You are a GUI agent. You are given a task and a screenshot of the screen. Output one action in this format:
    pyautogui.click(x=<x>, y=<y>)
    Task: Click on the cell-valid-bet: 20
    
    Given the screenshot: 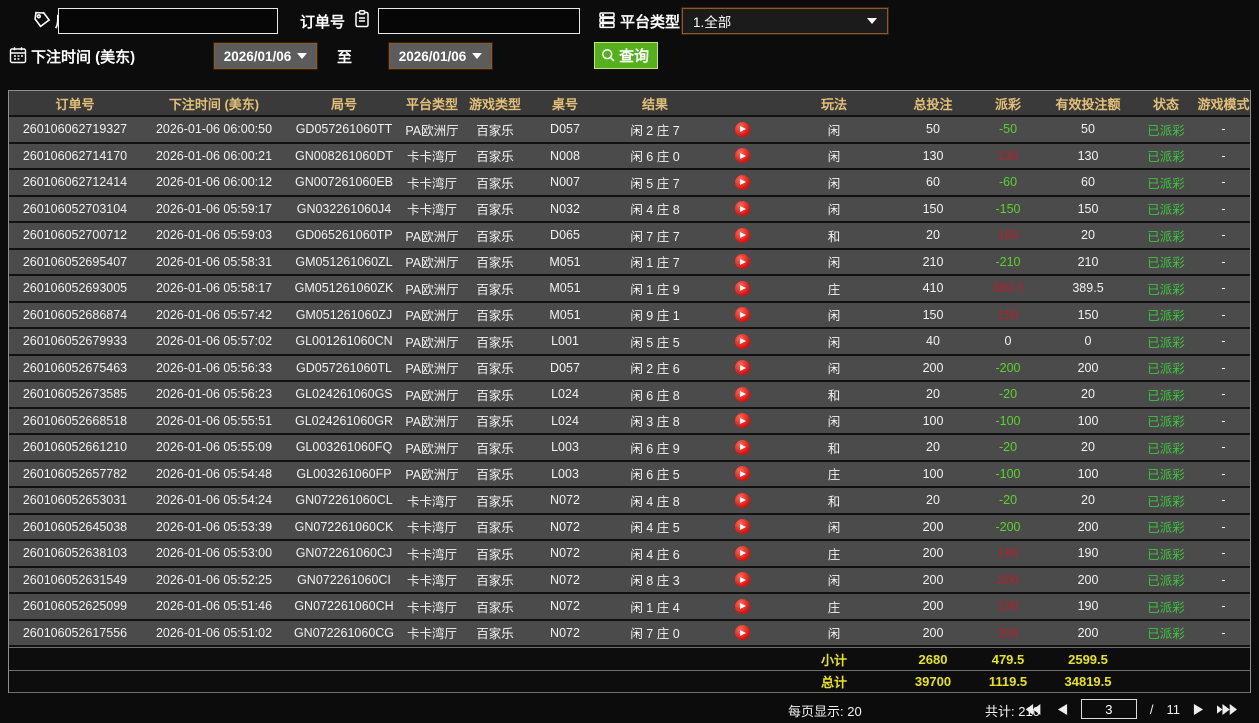 What is the action you would take?
    pyautogui.click(x=1088, y=235)
    